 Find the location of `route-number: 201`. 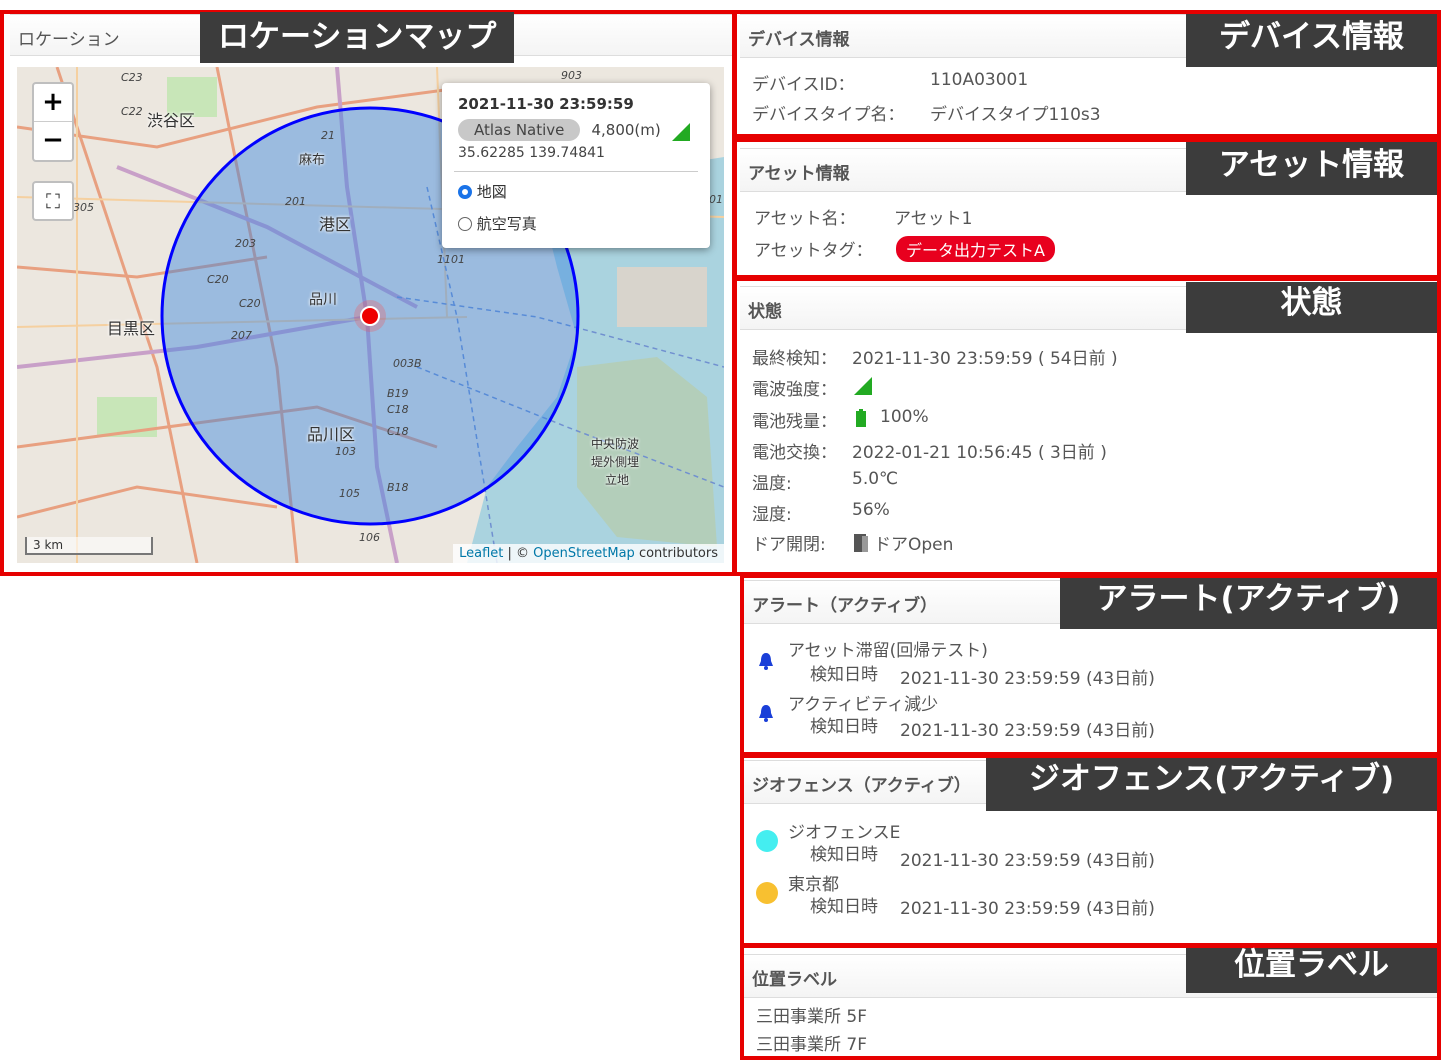

route-number: 201 is located at coordinates (295, 201).